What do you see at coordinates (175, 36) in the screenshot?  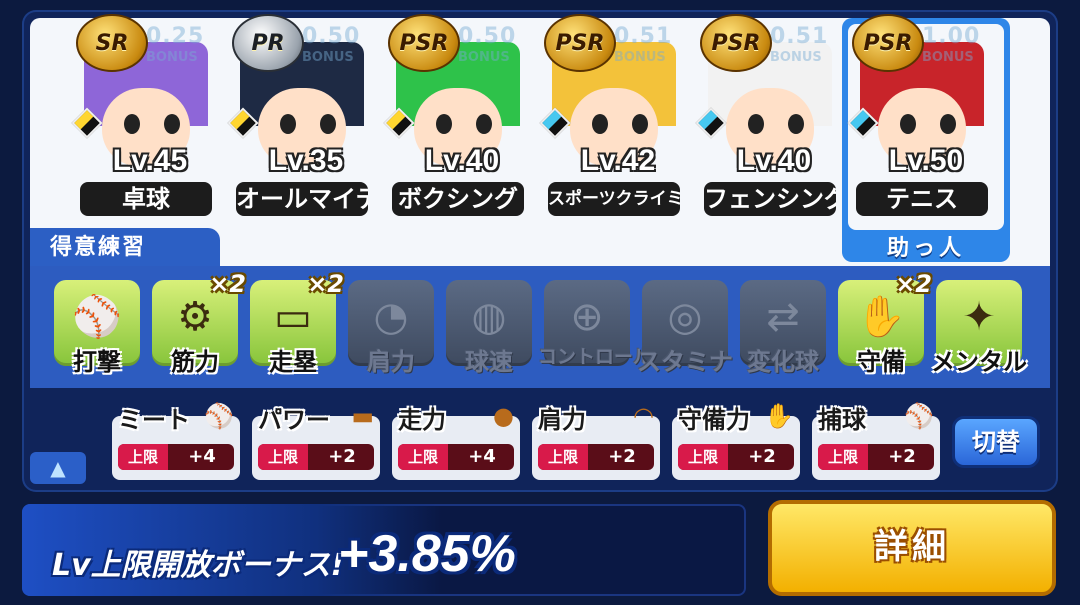 I see `bonus-rate: 0.25` at bounding box center [175, 36].